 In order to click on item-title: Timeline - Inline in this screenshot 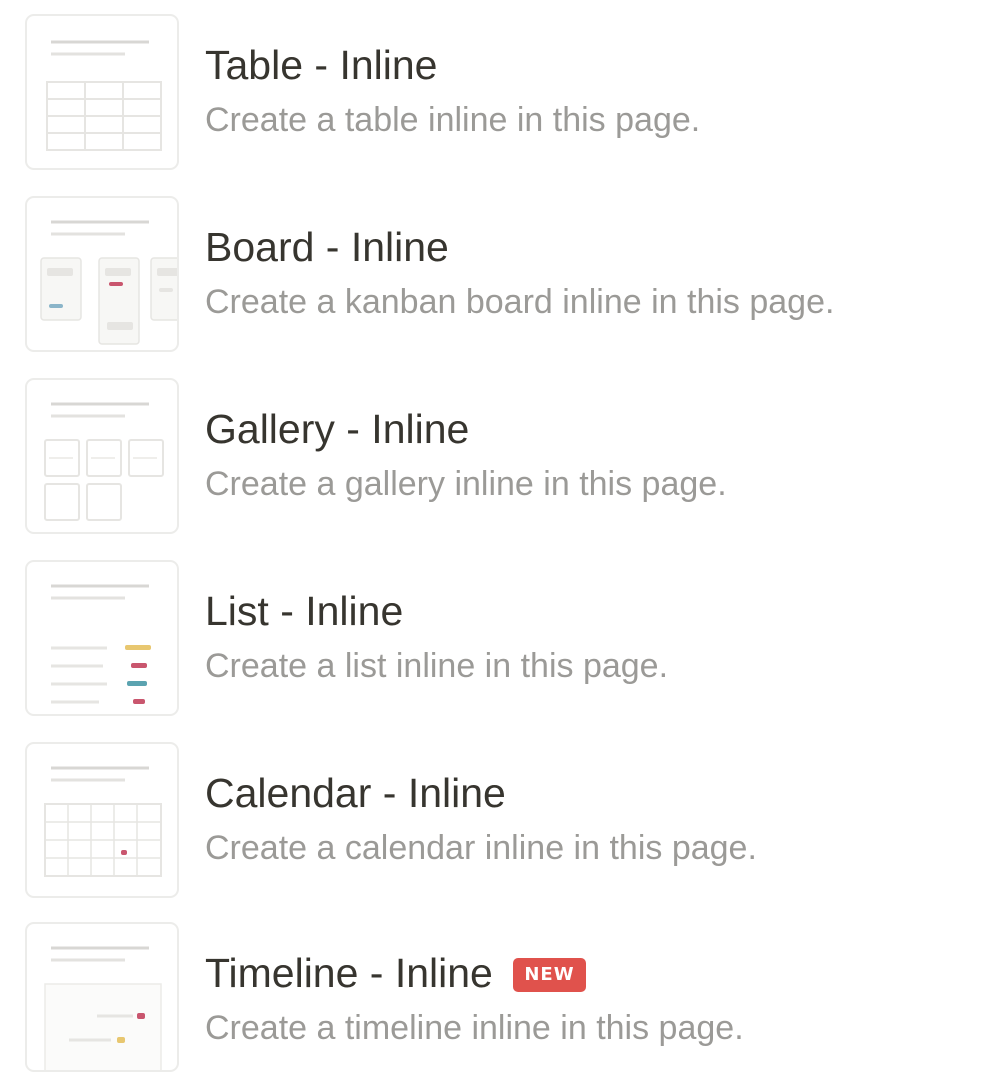, I will do `click(349, 973)`.